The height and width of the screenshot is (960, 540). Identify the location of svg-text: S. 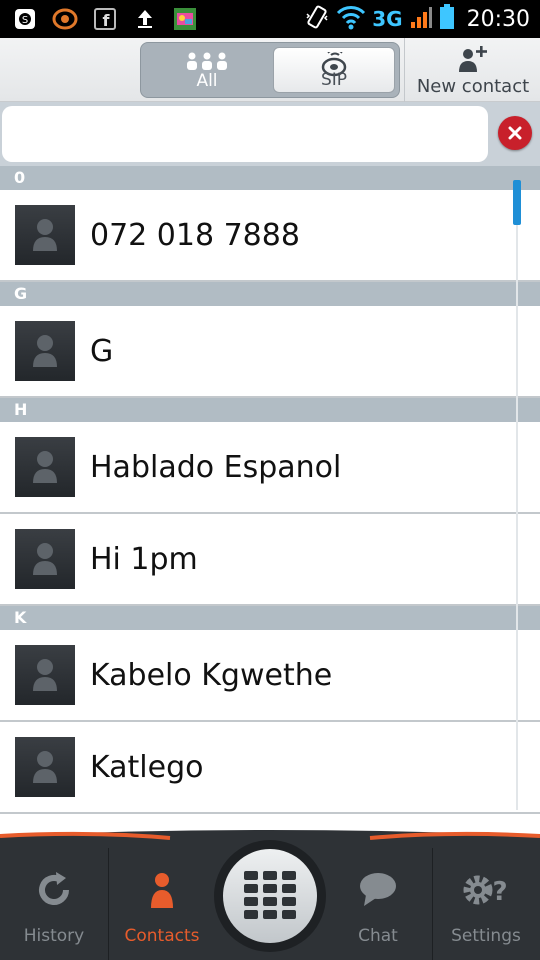
(25, 20).